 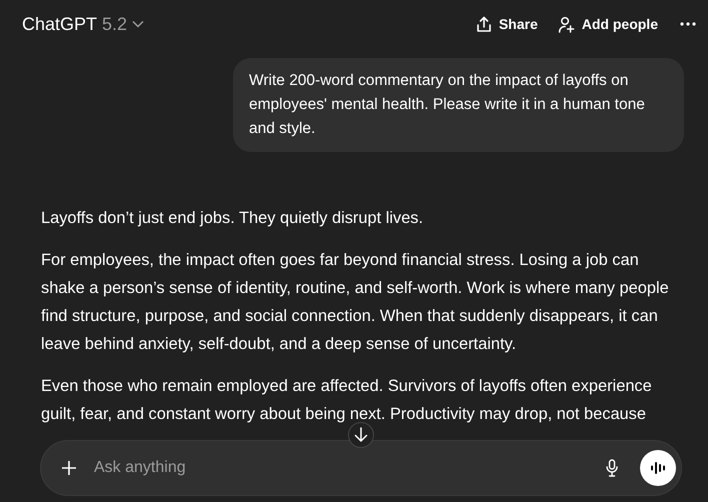 What do you see at coordinates (232, 218) in the screenshot?
I see `response-paragraph: Layoffs don’t just end jobs. They quietly disrupt lives.` at bounding box center [232, 218].